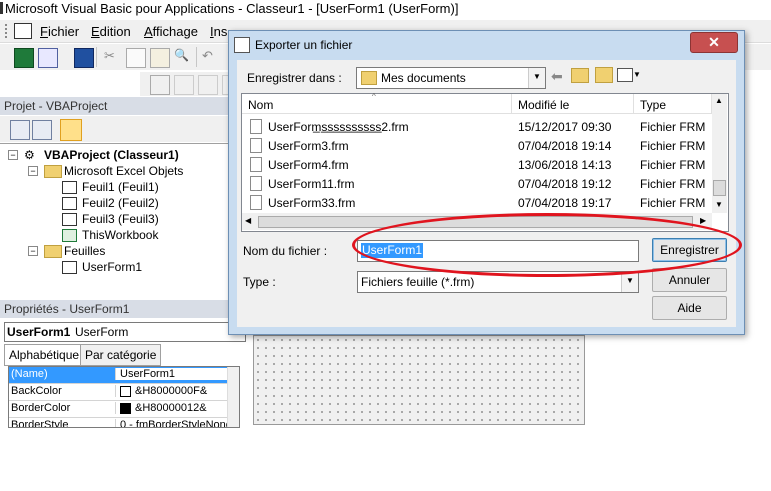 This screenshot has width=771, height=491. I want to click on tree-item-userform1: UserForm1, so click(112, 267).